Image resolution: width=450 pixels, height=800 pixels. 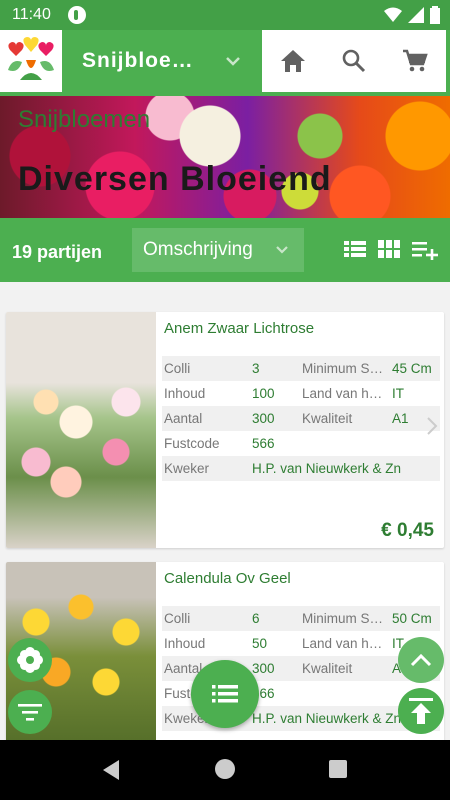 I want to click on spec-value: 50 Cm, so click(x=412, y=618).